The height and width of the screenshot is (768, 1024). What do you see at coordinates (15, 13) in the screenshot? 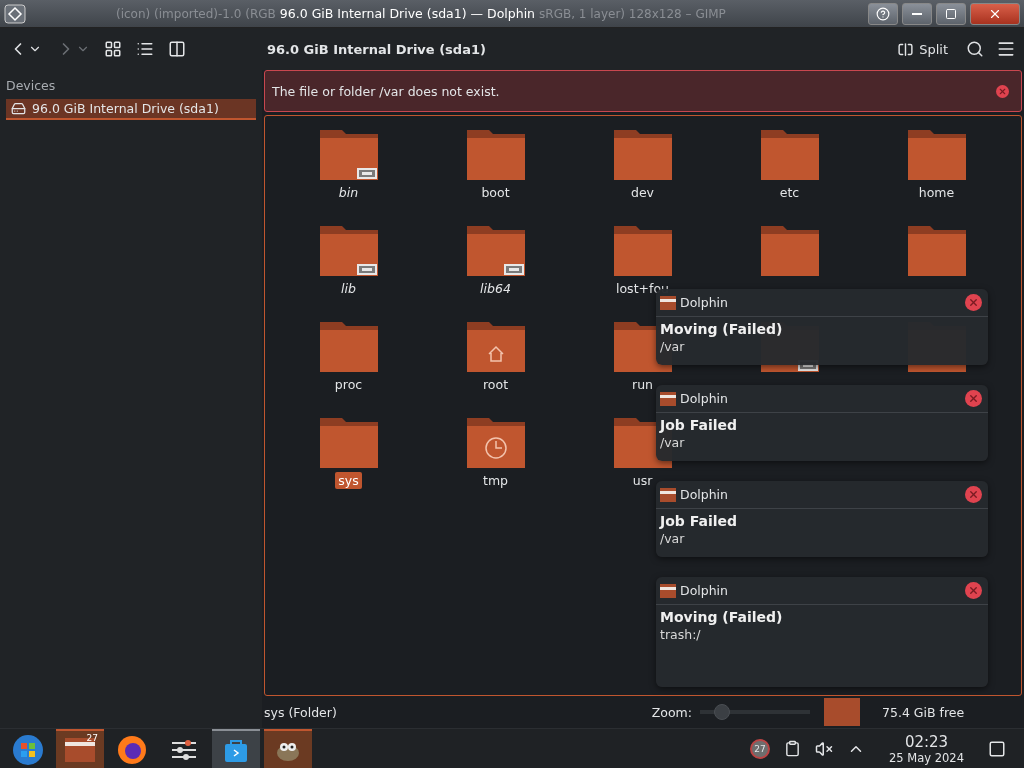
I see `window-menu-icon` at bounding box center [15, 13].